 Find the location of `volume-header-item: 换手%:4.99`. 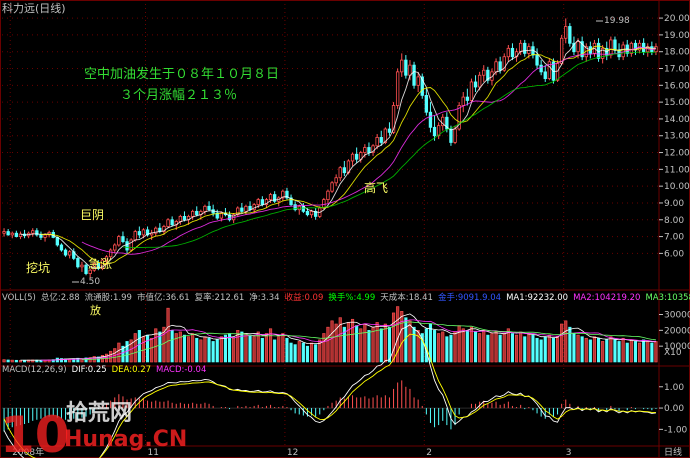

volume-header-item: 换手%:4.99 is located at coordinates (351, 297).